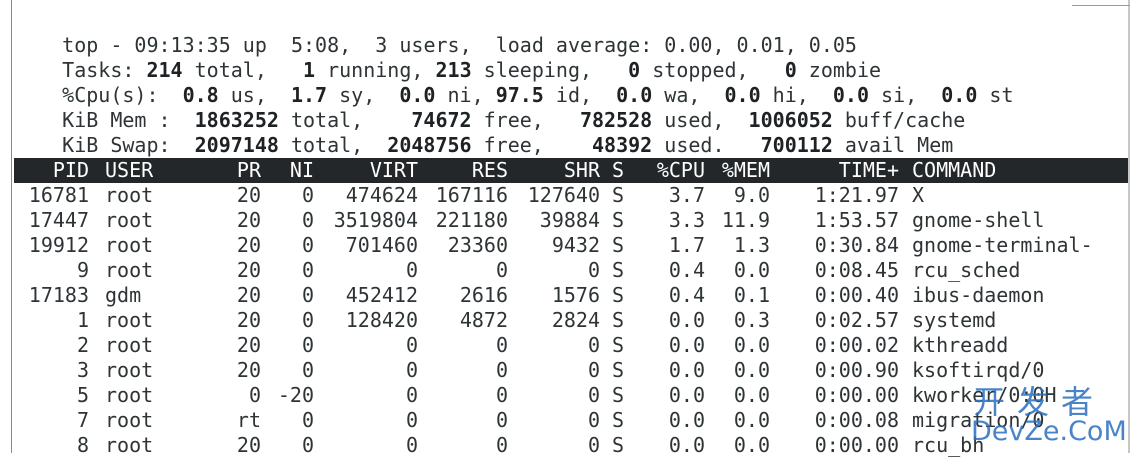 The height and width of the screenshot is (458, 1130). I want to click on swap-total: 2097148, so click(236, 145).